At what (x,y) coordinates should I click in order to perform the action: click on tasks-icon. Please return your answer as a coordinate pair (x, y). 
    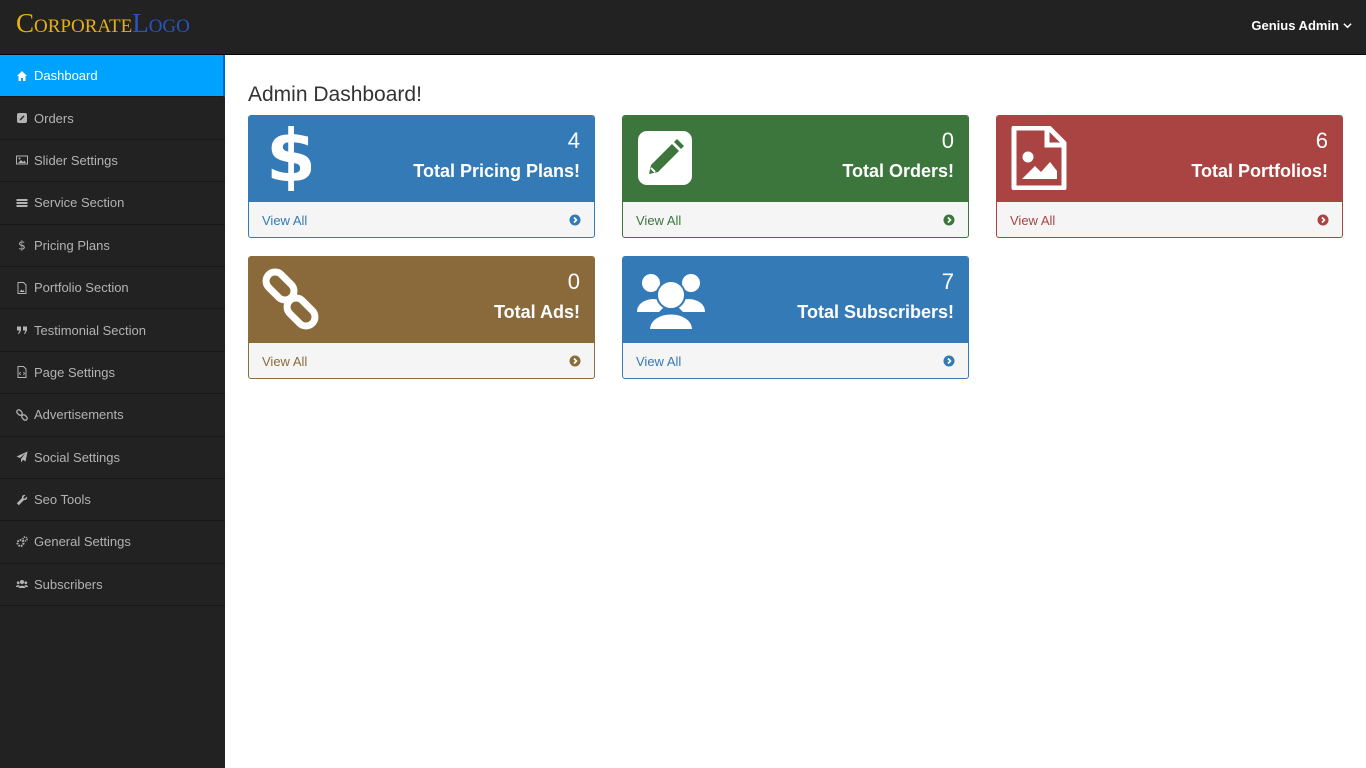
    Looking at the image, I should click on (22, 203).